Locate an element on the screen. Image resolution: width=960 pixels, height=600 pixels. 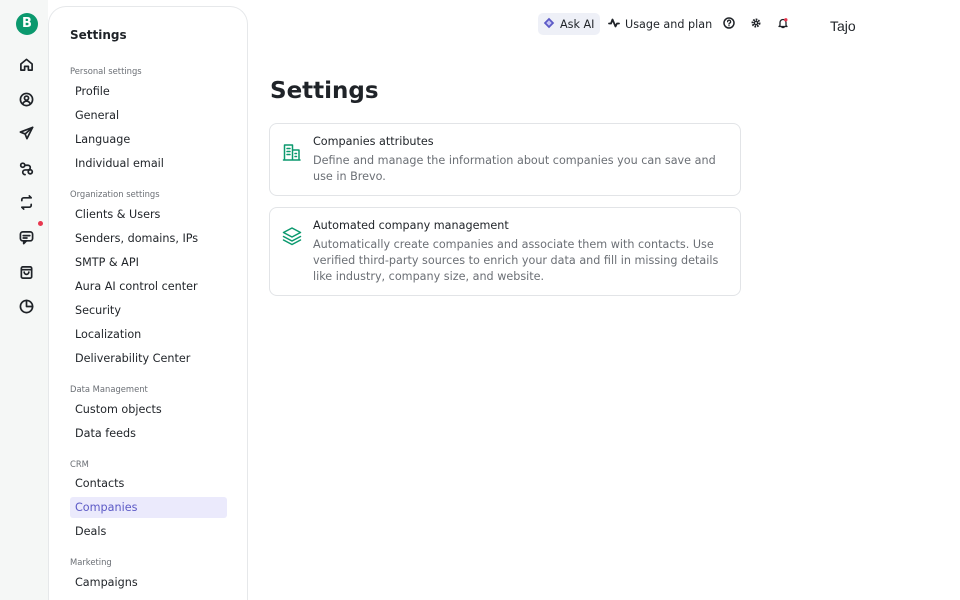
notification-dot is located at coordinates (40, 223).